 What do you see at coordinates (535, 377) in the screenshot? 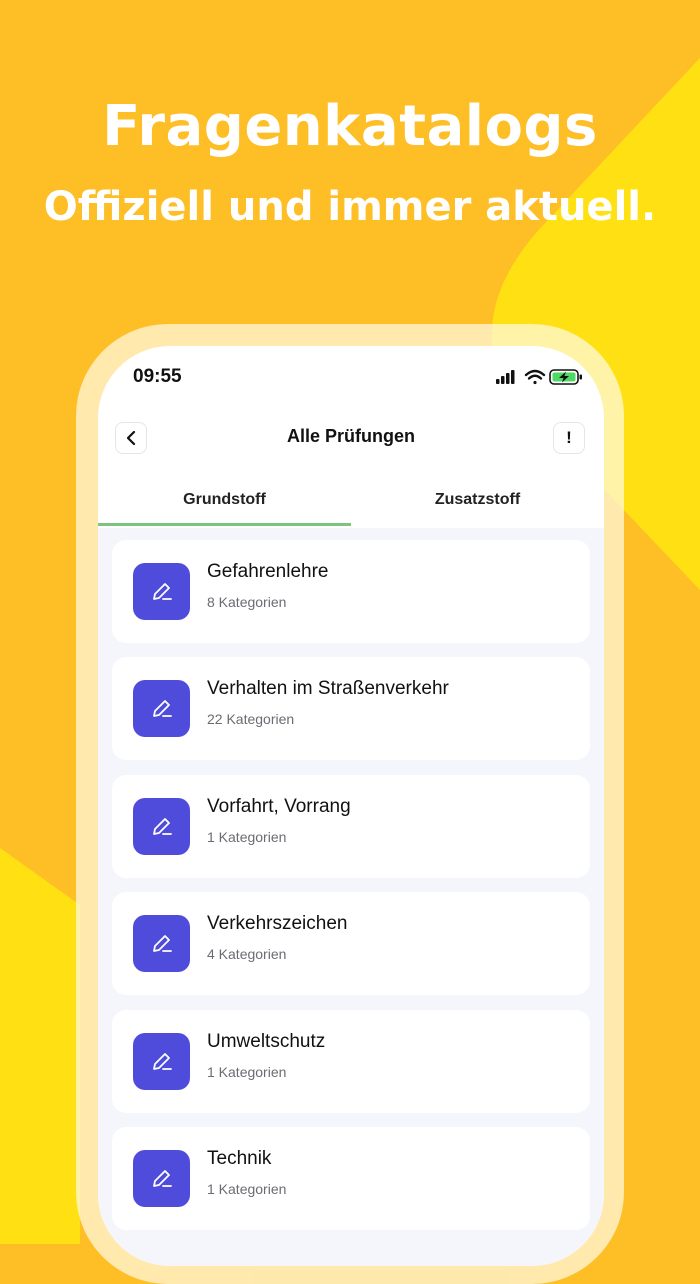
I see `wifi-icon` at bounding box center [535, 377].